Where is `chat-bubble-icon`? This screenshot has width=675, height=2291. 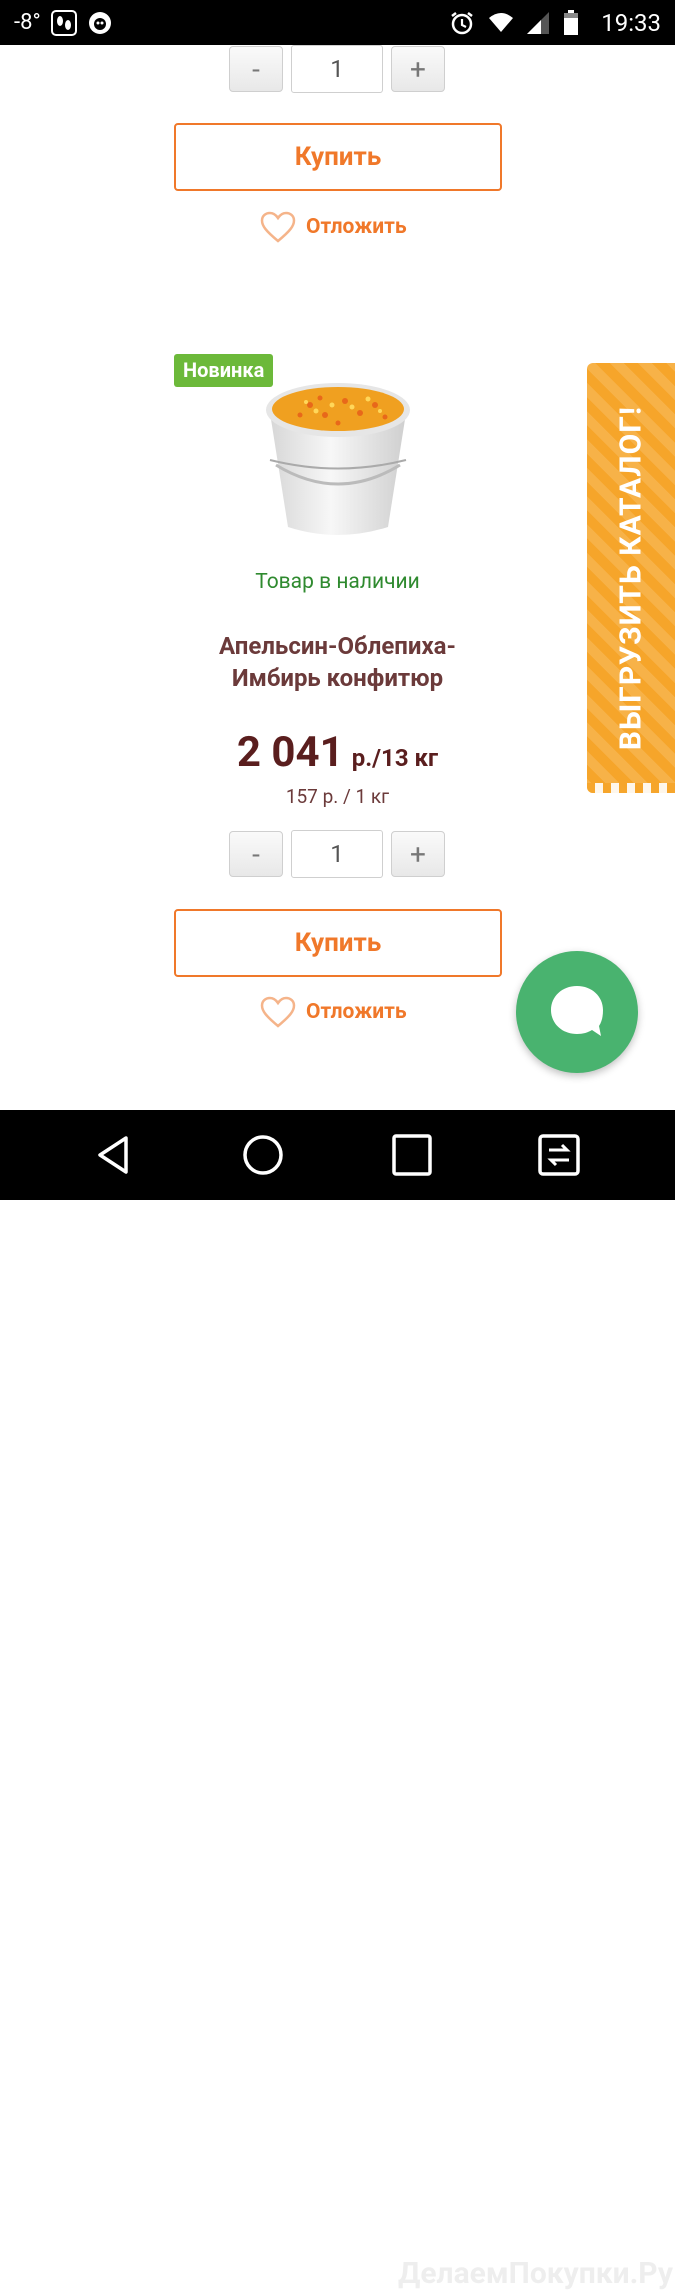
chat-bubble-icon is located at coordinates (577, 1011).